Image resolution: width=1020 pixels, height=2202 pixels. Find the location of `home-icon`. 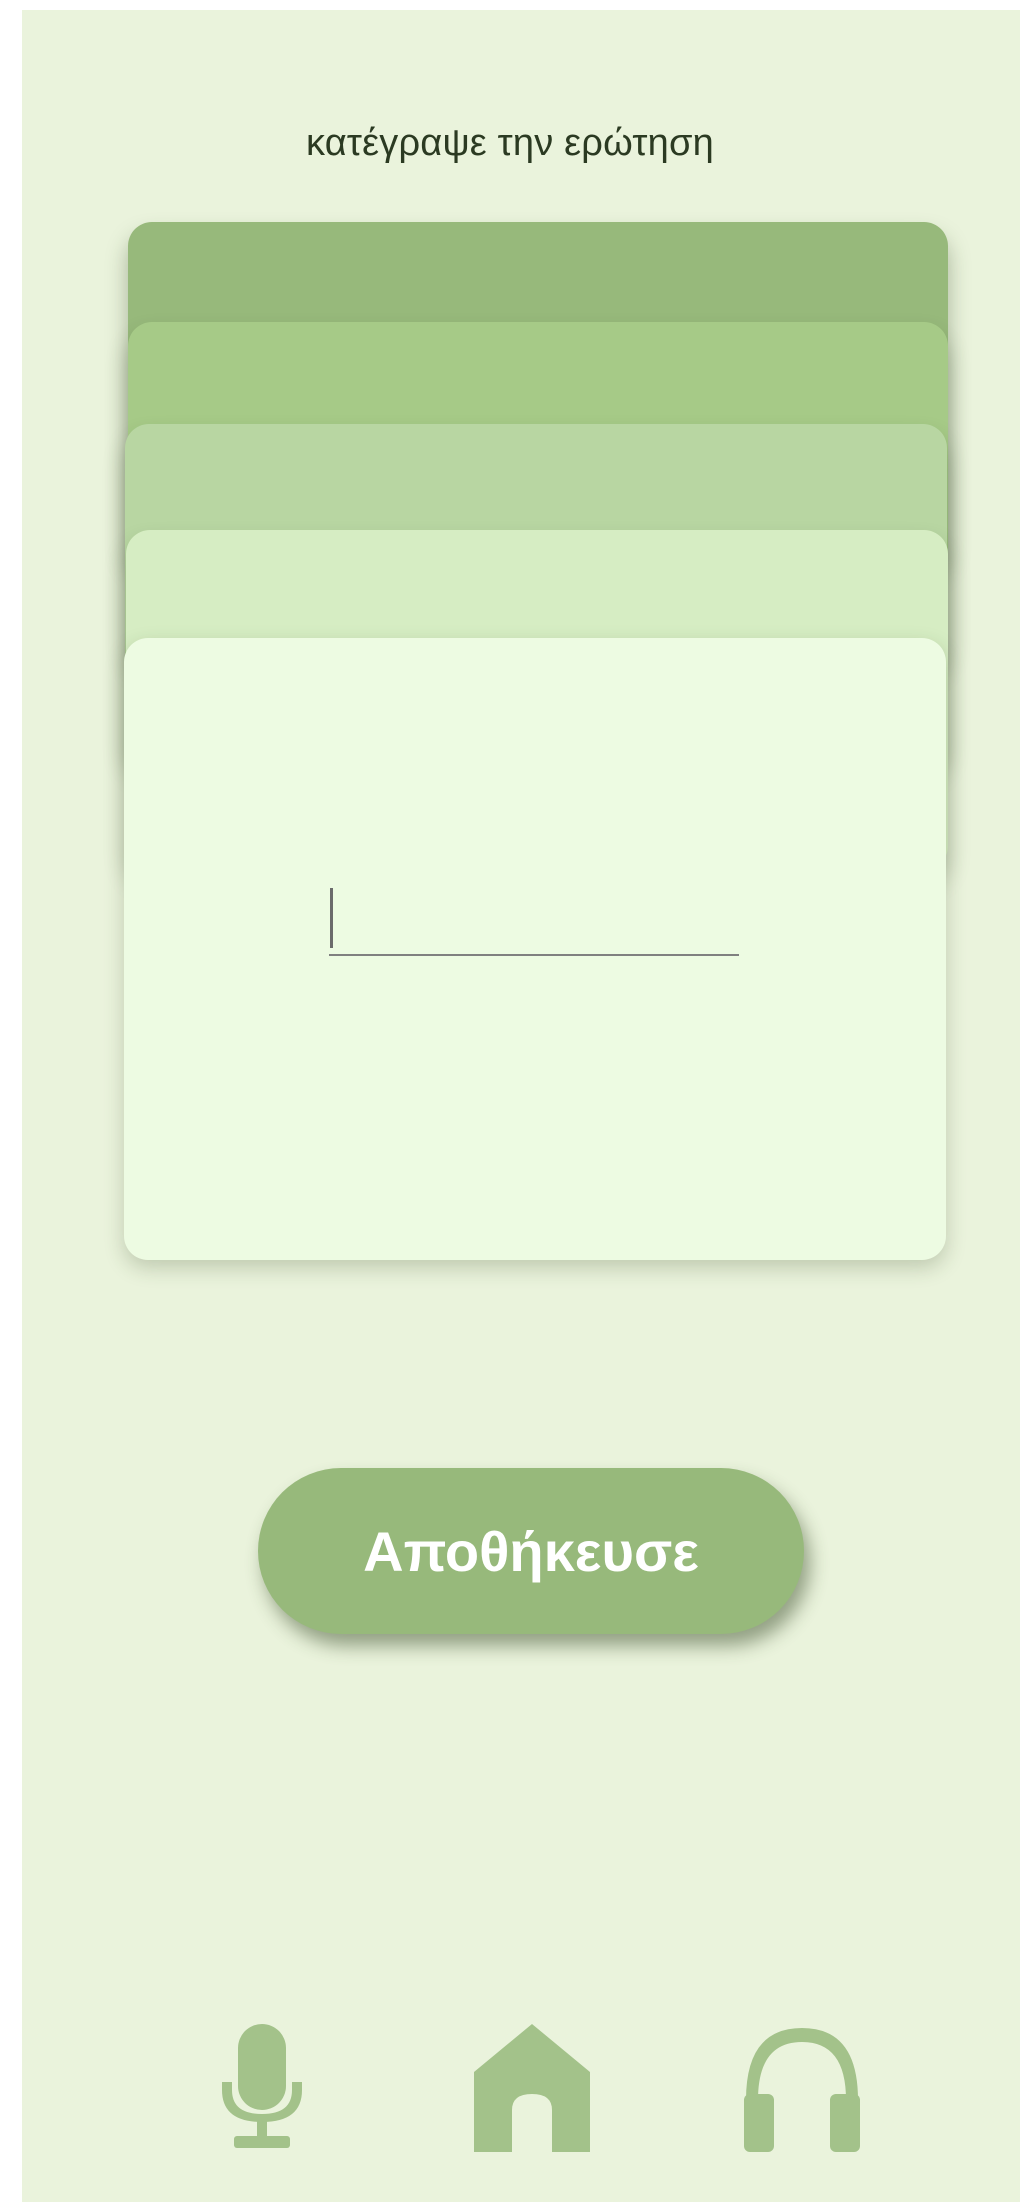

home-icon is located at coordinates (532, 2091).